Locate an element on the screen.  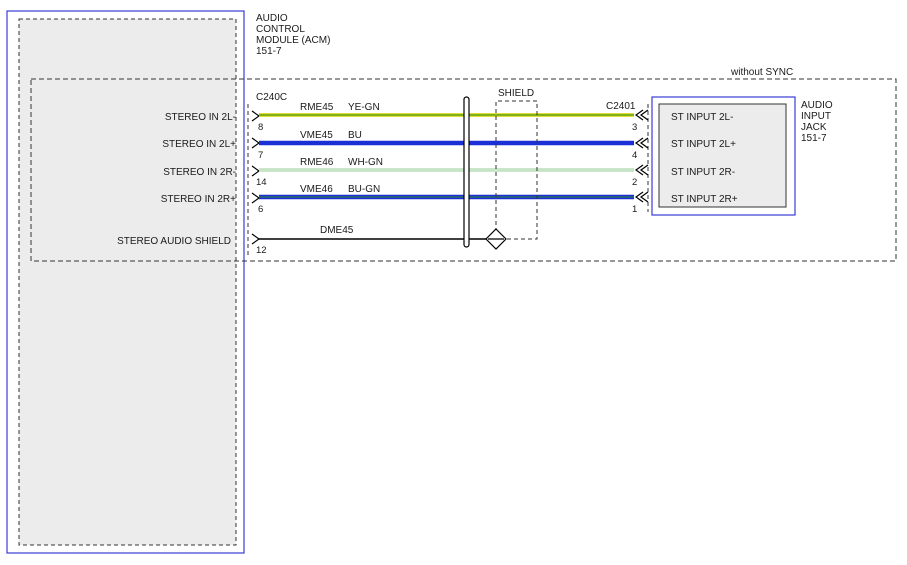
acm-title-line-3: MODULE (ACM) is located at coordinates (293, 40).